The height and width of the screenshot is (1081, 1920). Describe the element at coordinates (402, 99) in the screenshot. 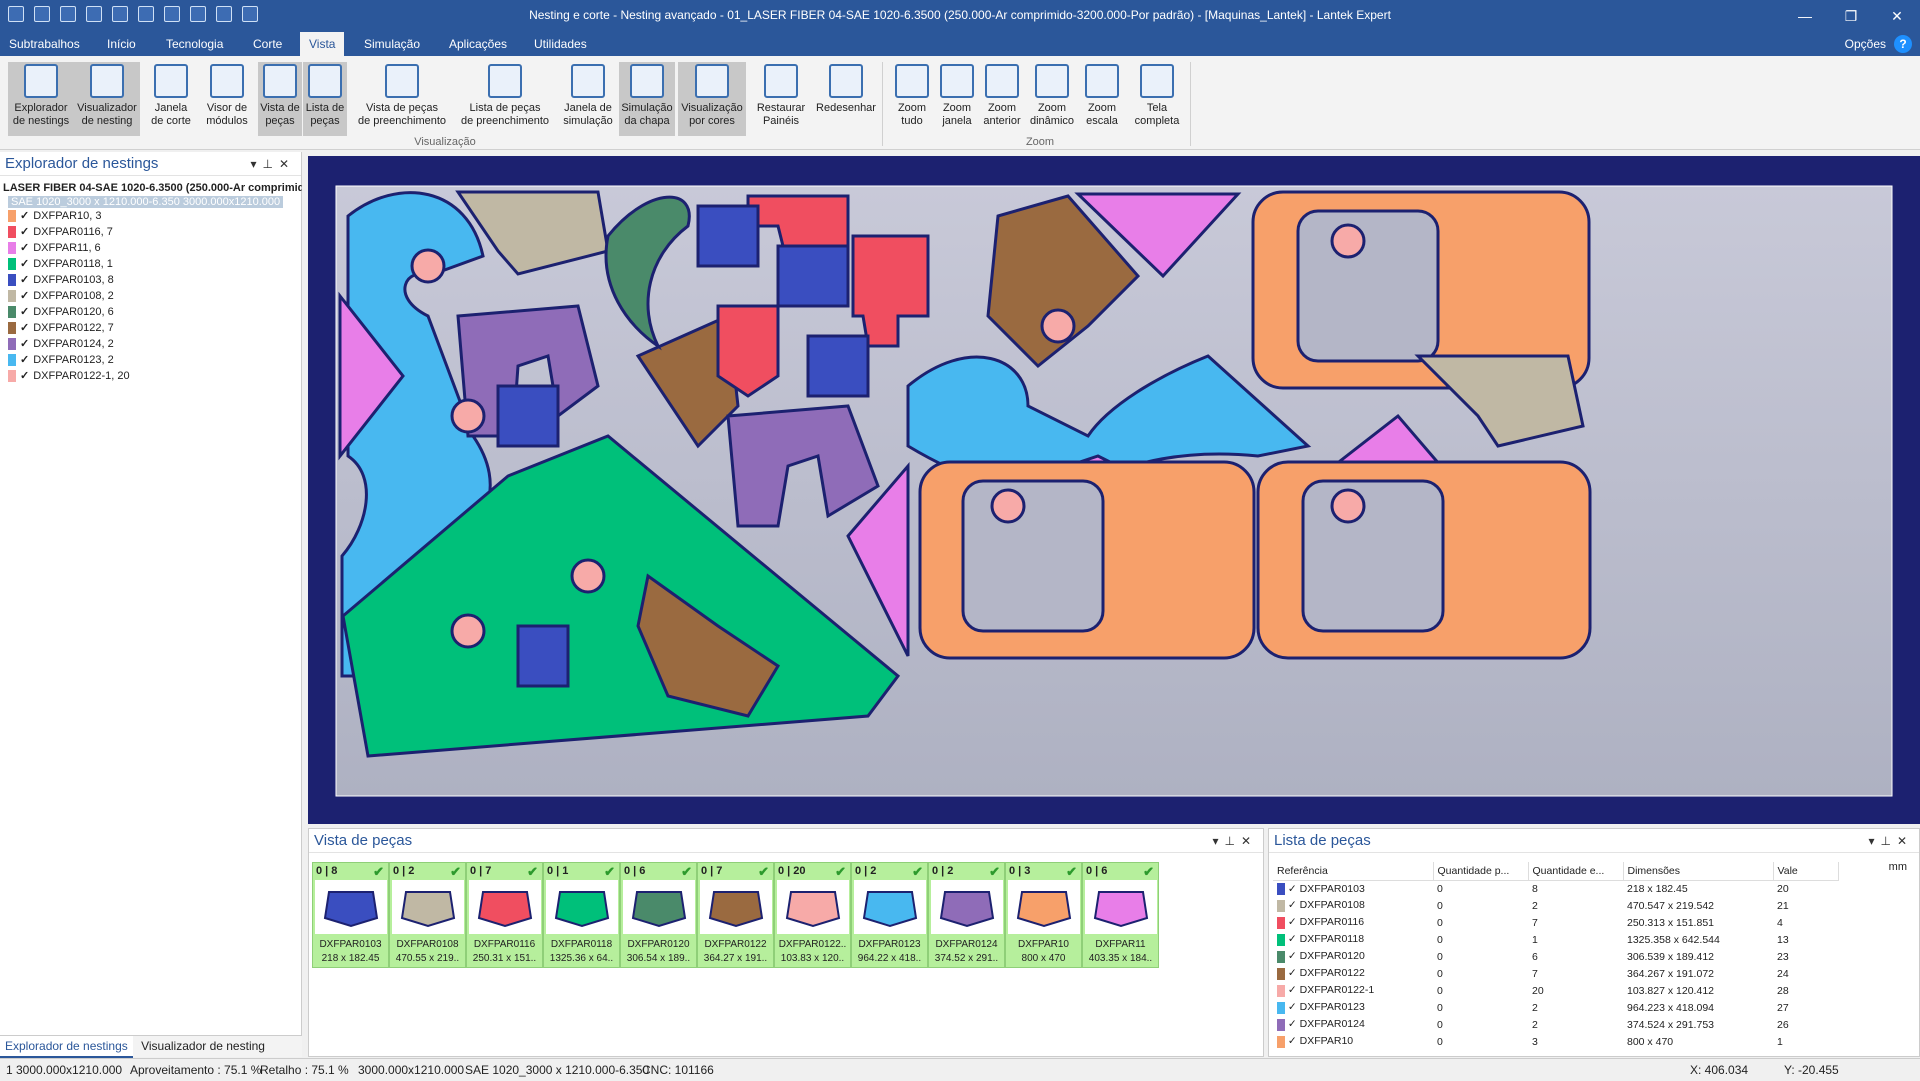

I see `fill-parts-view-button: Vista de peças de preenchimento` at that location.